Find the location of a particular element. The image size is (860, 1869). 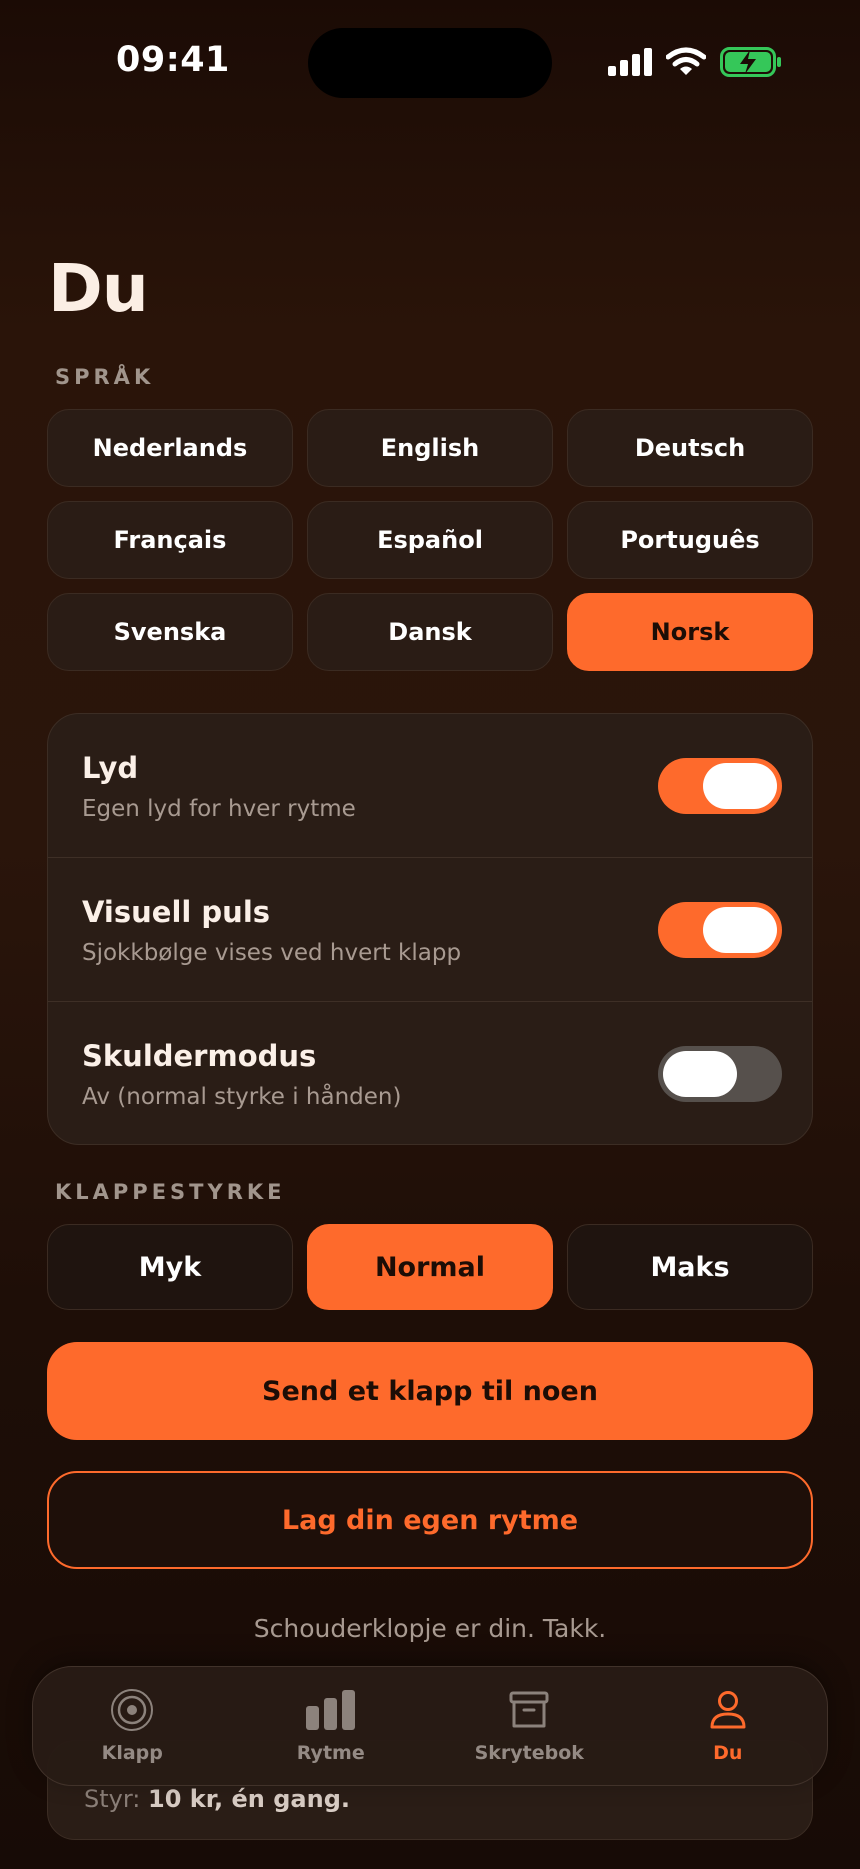

strength-option-soft: Myk is located at coordinates (170, 1267).